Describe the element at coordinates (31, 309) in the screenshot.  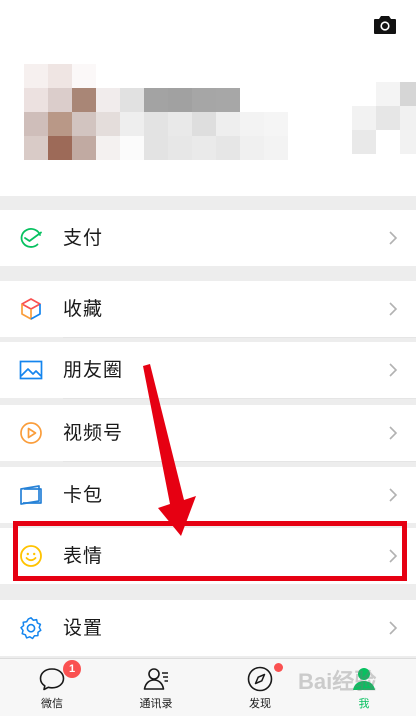
I see `favorites-cube-icon` at that location.